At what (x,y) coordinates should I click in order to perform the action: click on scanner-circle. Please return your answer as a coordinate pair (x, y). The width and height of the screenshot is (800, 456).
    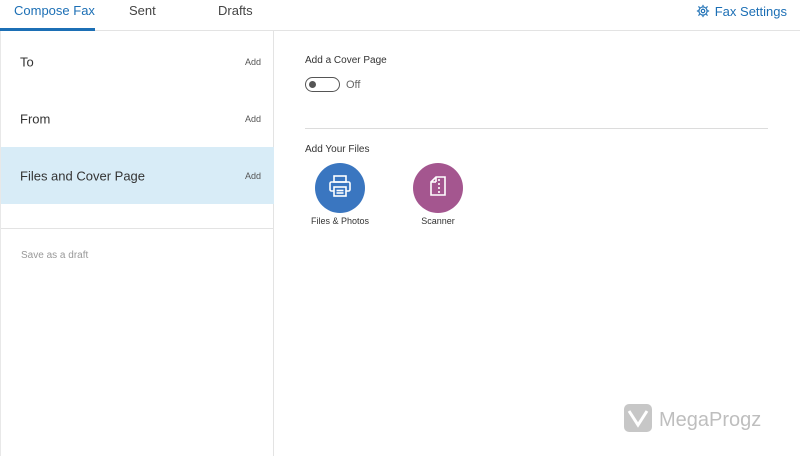
    Looking at the image, I should click on (438, 188).